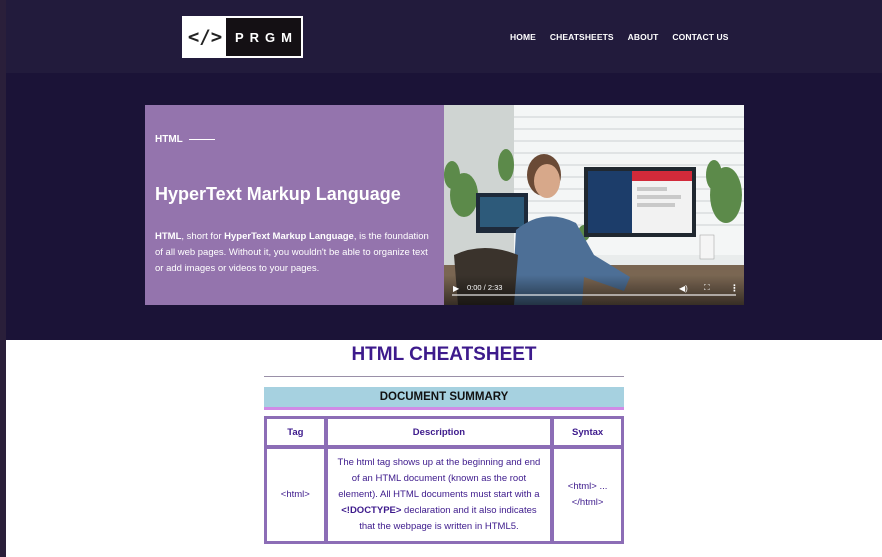  Describe the element at coordinates (263, 37) in the screenshot. I see `logo-text: PRGM` at that location.